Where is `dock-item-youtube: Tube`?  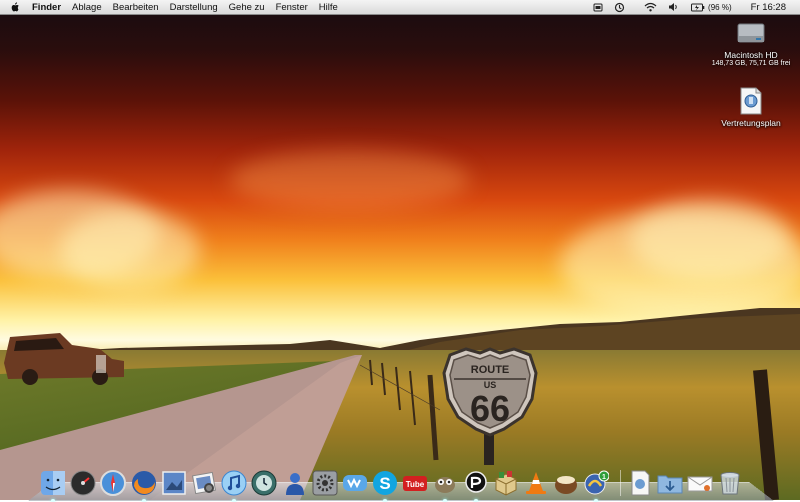
dock-item-youtube: Tube is located at coordinates (415, 483).